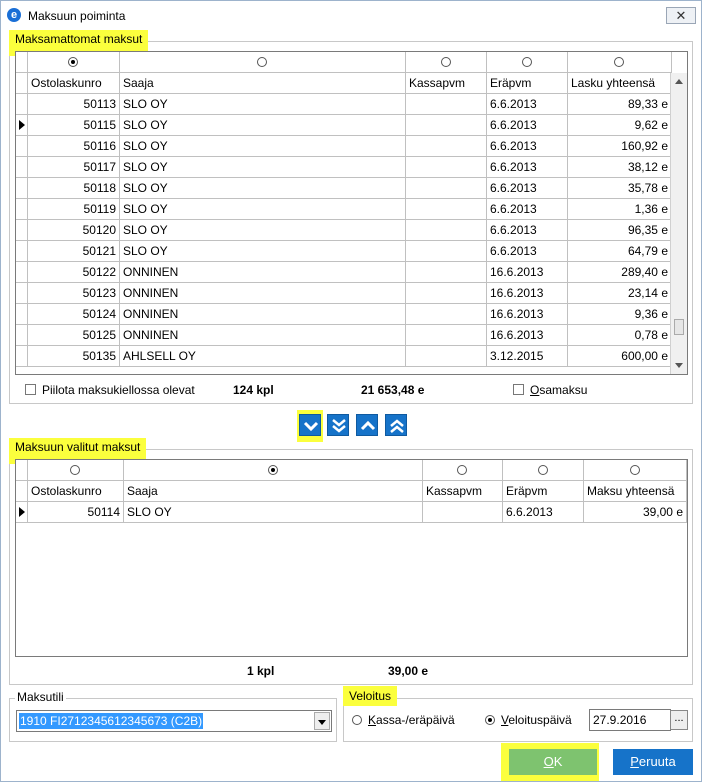  Describe the element at coordinates (310, 425) in the screenshot. I see `move-down-one-button` at that location.